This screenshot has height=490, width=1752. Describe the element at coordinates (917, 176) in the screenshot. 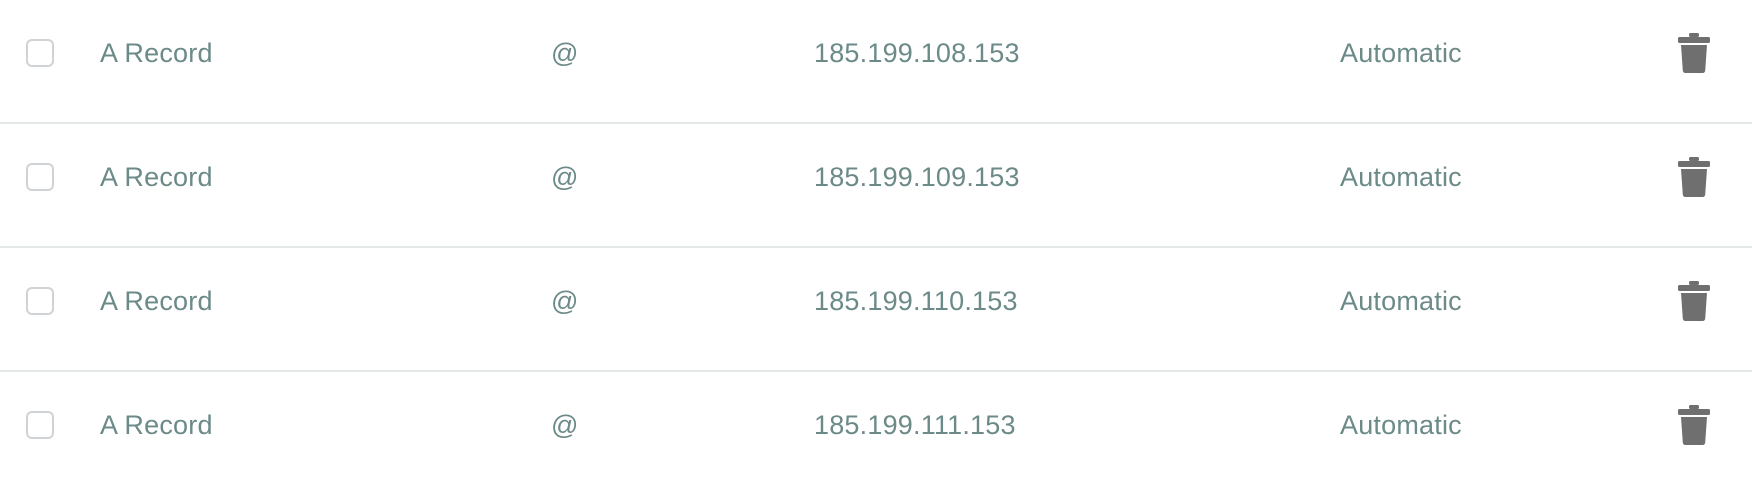

I see `record-value: 185.199.109.153` at that location.